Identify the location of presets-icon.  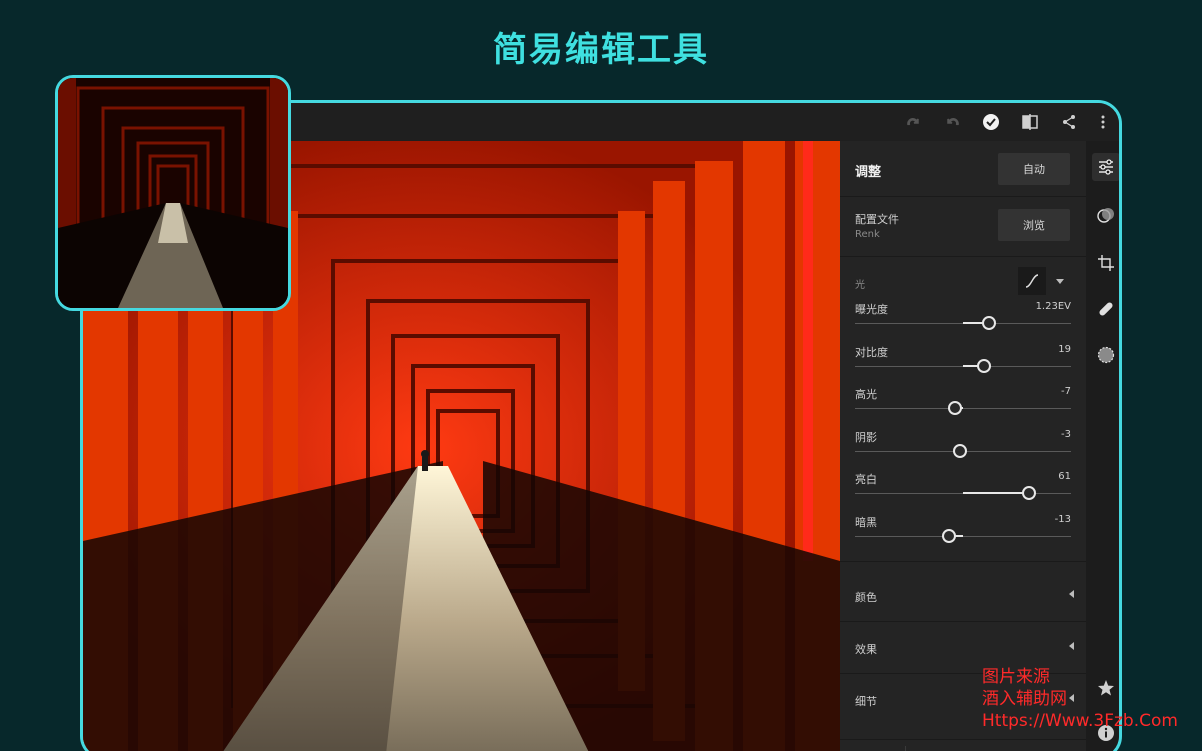
(1105, 215).